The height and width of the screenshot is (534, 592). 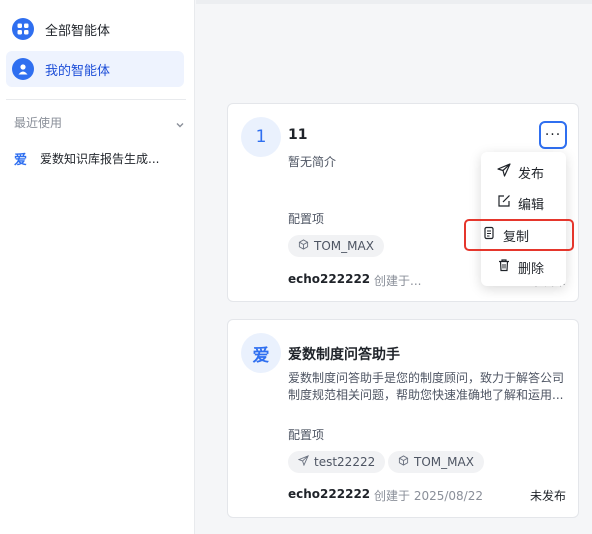 I want to click on chevron-down-icon, so click(x=180, y=124).